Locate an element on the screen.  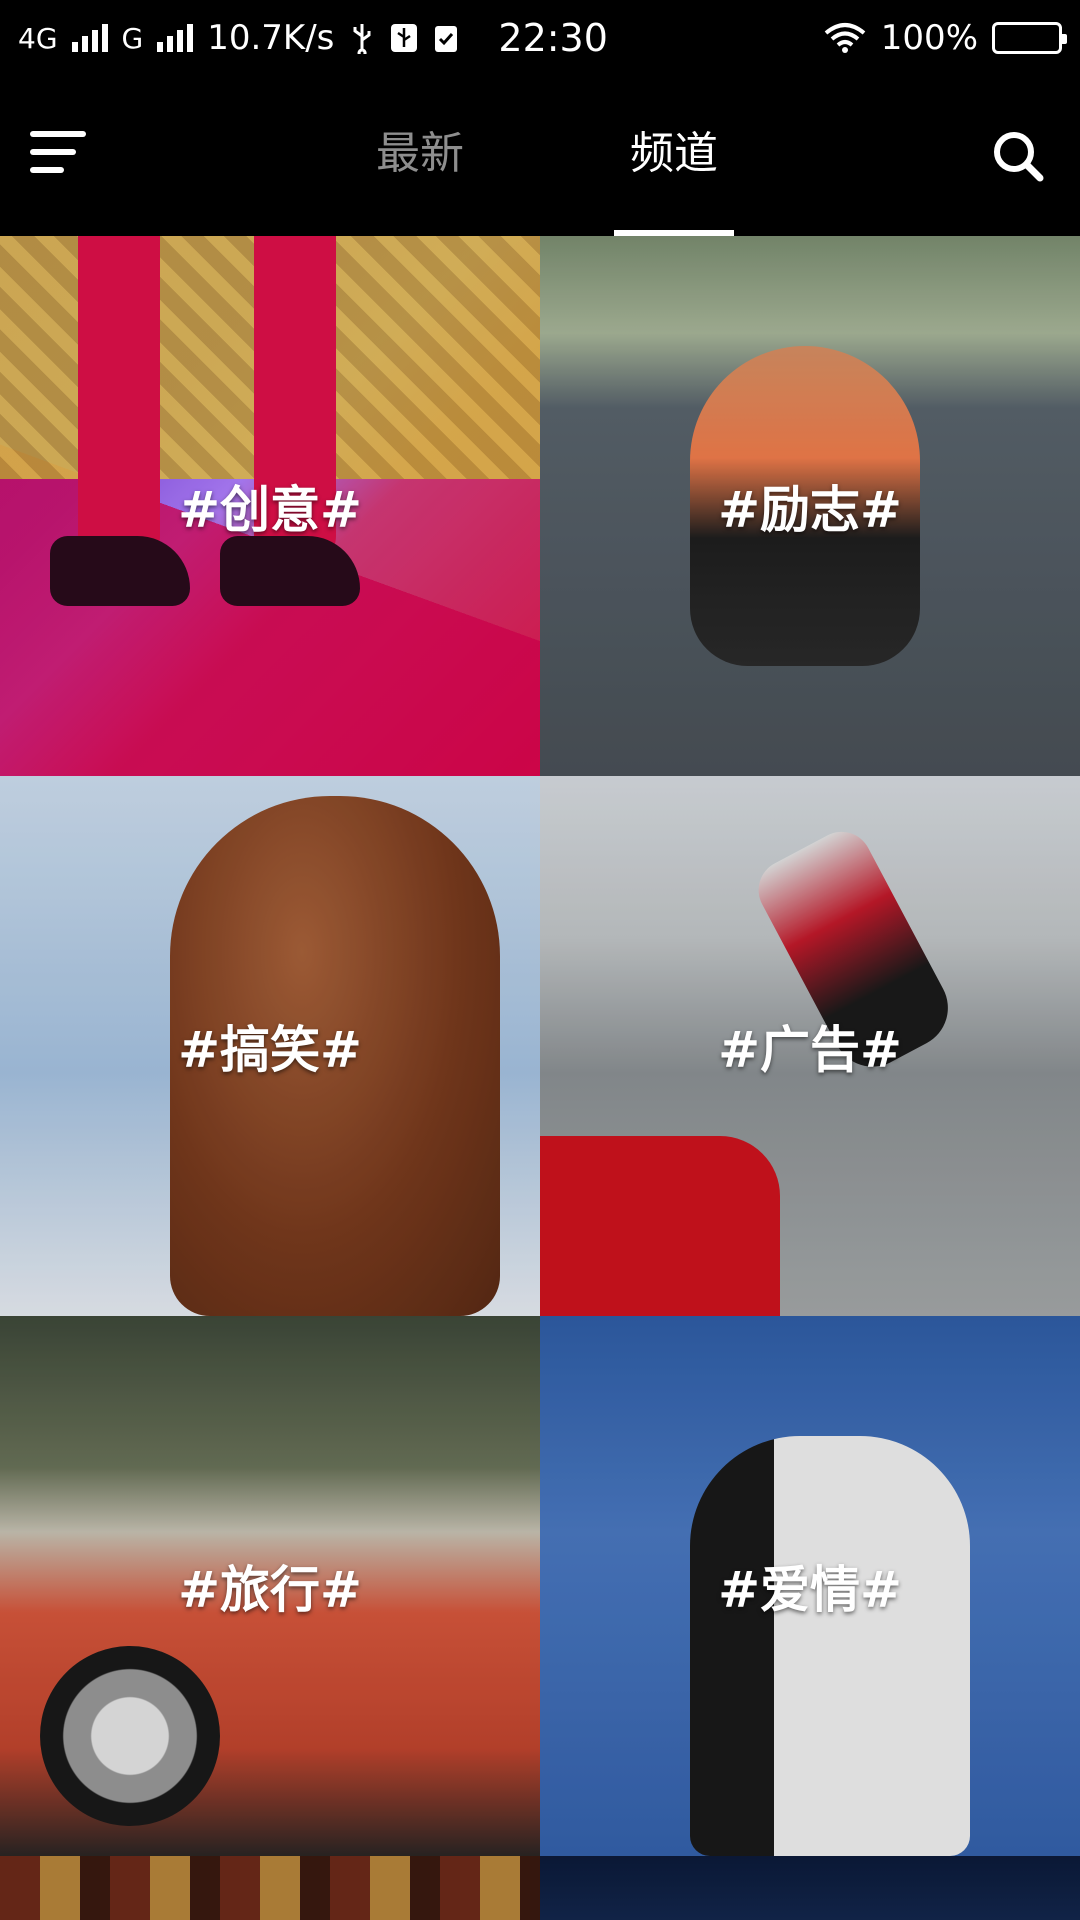
channel-tile-inspire: #励志# is located at coordinates (810, 506).